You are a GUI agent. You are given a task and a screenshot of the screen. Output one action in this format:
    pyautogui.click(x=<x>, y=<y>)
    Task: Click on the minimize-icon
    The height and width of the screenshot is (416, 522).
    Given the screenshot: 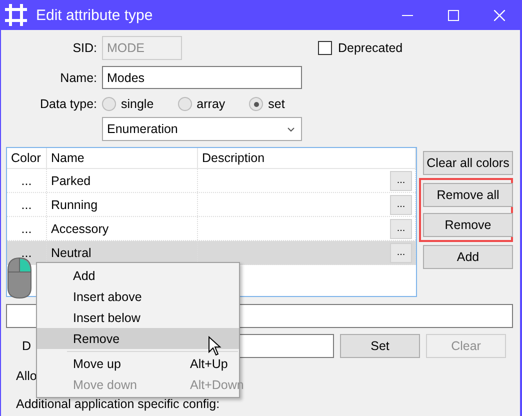 What is the action you would take?
    pyautogui.click(x=407, y=15)
    